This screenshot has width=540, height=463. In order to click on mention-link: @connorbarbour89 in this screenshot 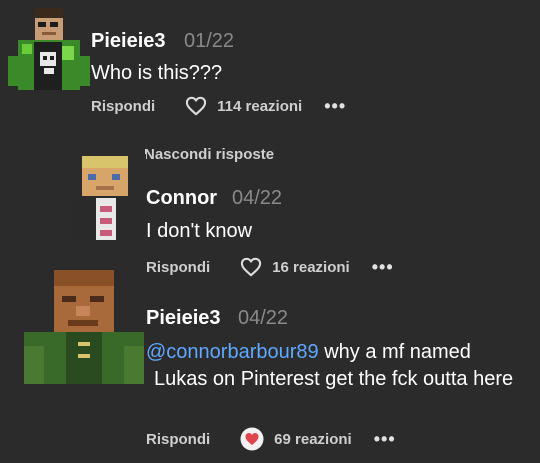, I will do `click(232, 352)`.